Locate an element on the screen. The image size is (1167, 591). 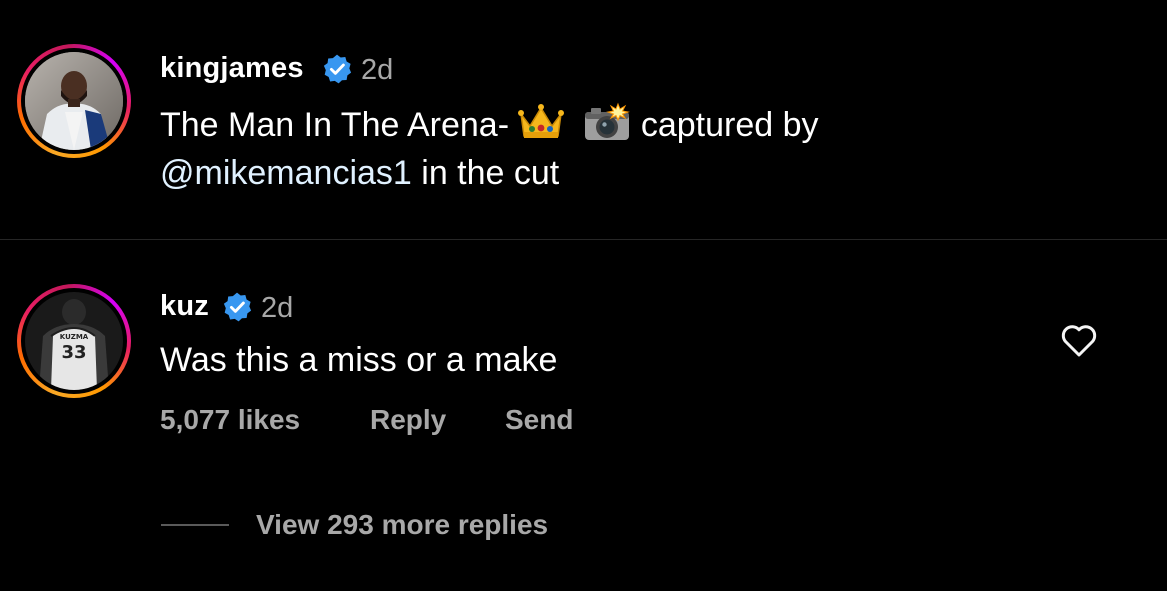
comment-timestamp: 2d is located at coordinates (277, 308).